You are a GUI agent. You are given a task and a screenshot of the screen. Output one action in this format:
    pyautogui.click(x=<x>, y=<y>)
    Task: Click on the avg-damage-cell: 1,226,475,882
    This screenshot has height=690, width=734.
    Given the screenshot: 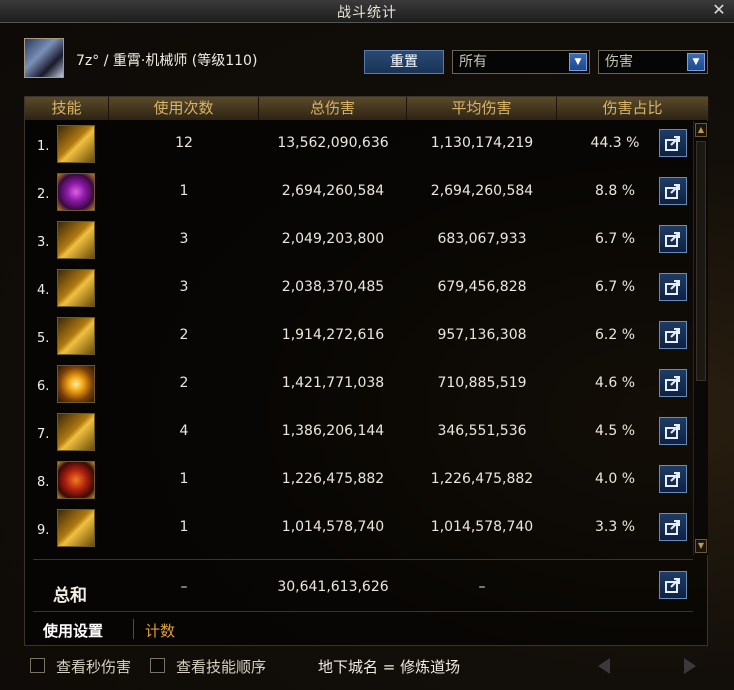 What is the action you would take?
    pyautogui.click(x=482, y=479)
    